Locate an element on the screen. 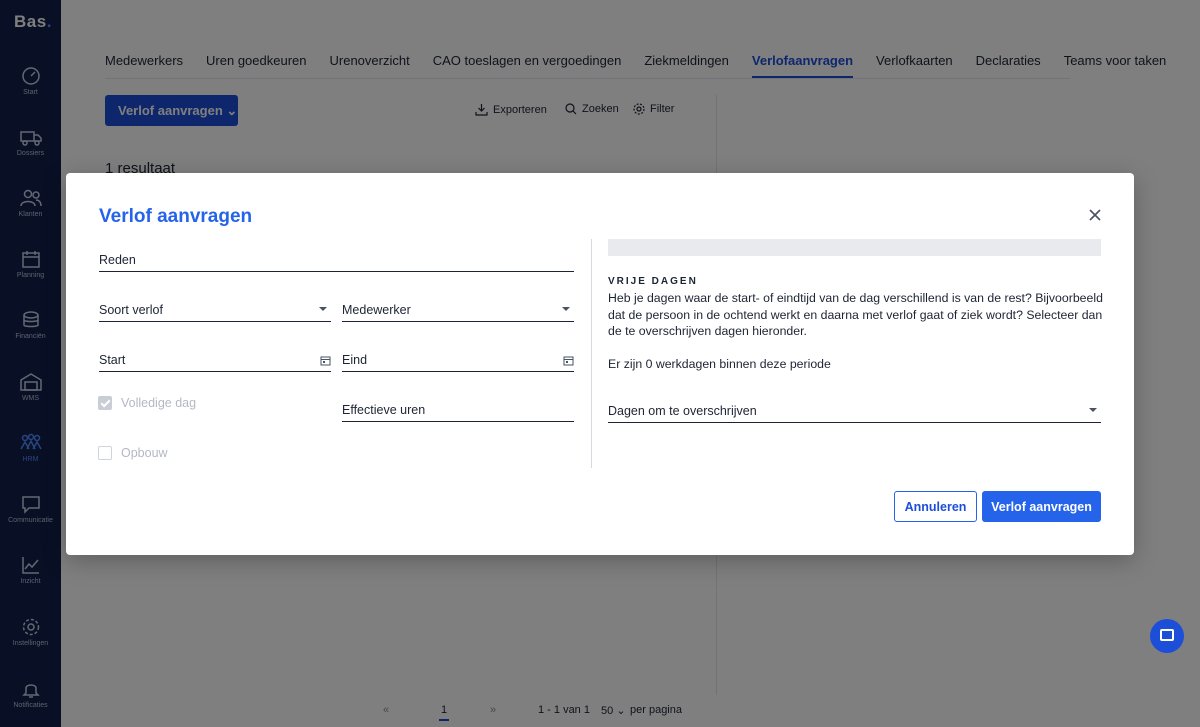 The height and width of the screenshot is (727, 1200). column-divider is located at coordinates (591, 353).